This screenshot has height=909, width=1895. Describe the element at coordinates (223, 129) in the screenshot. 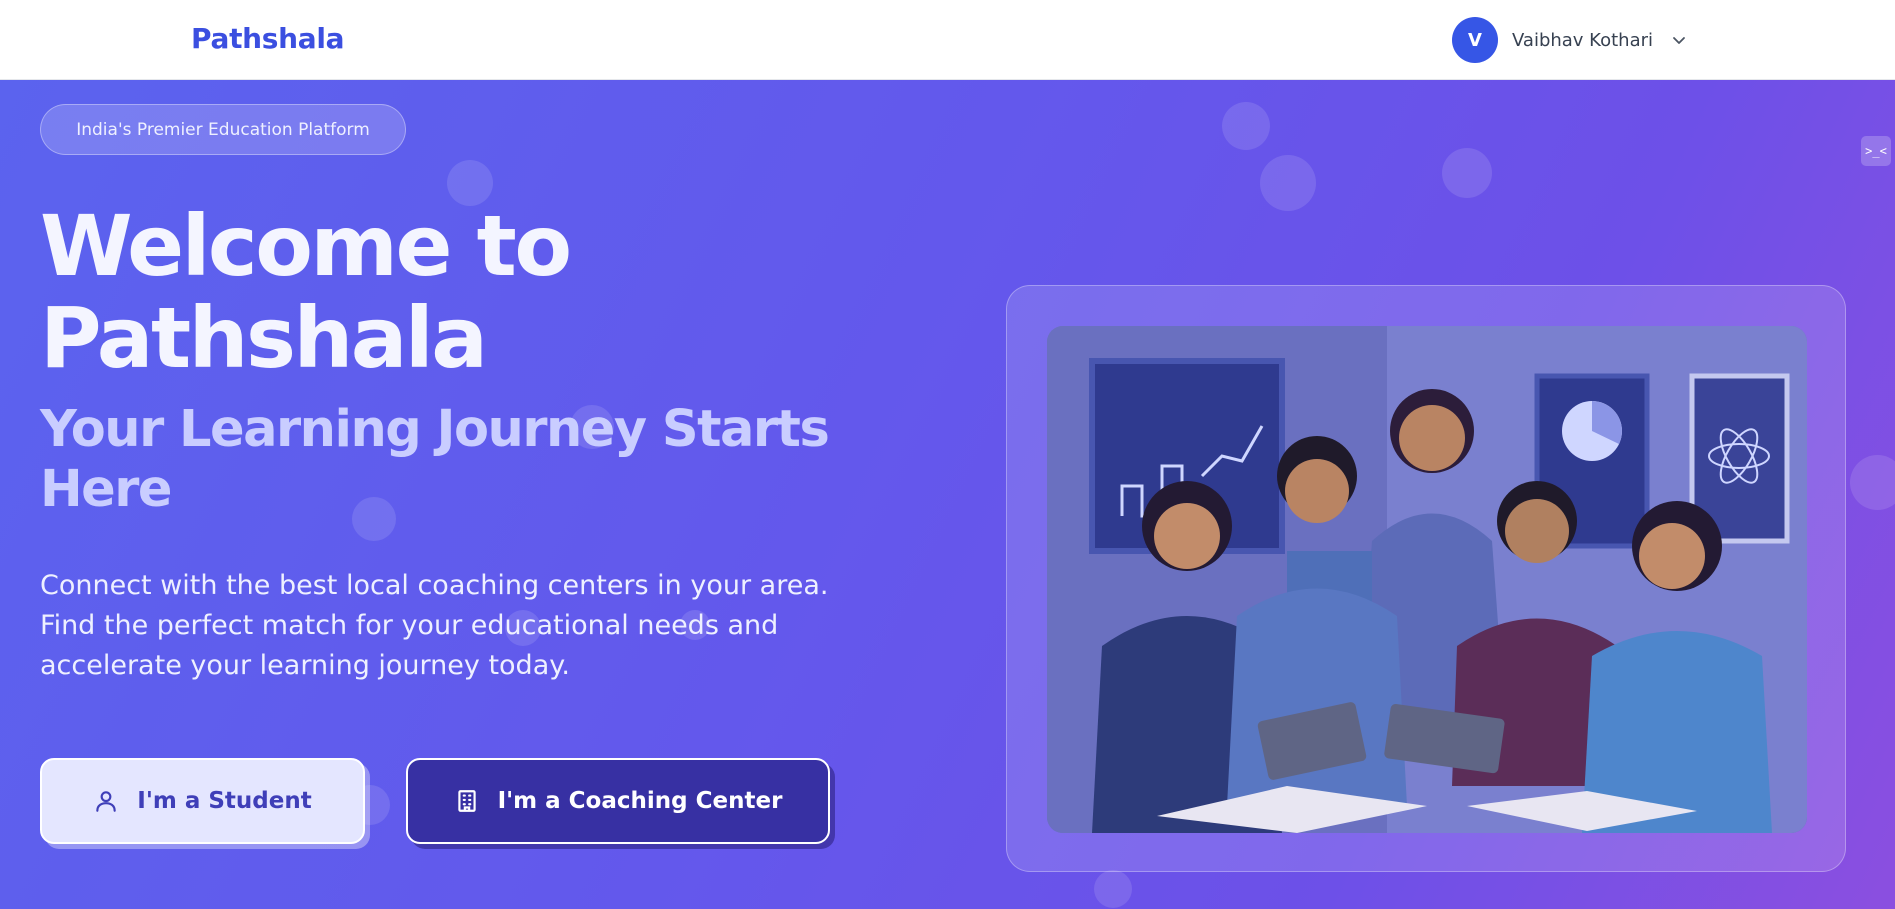

I see `platform-badge: India's Premier Education Platform` at that location.